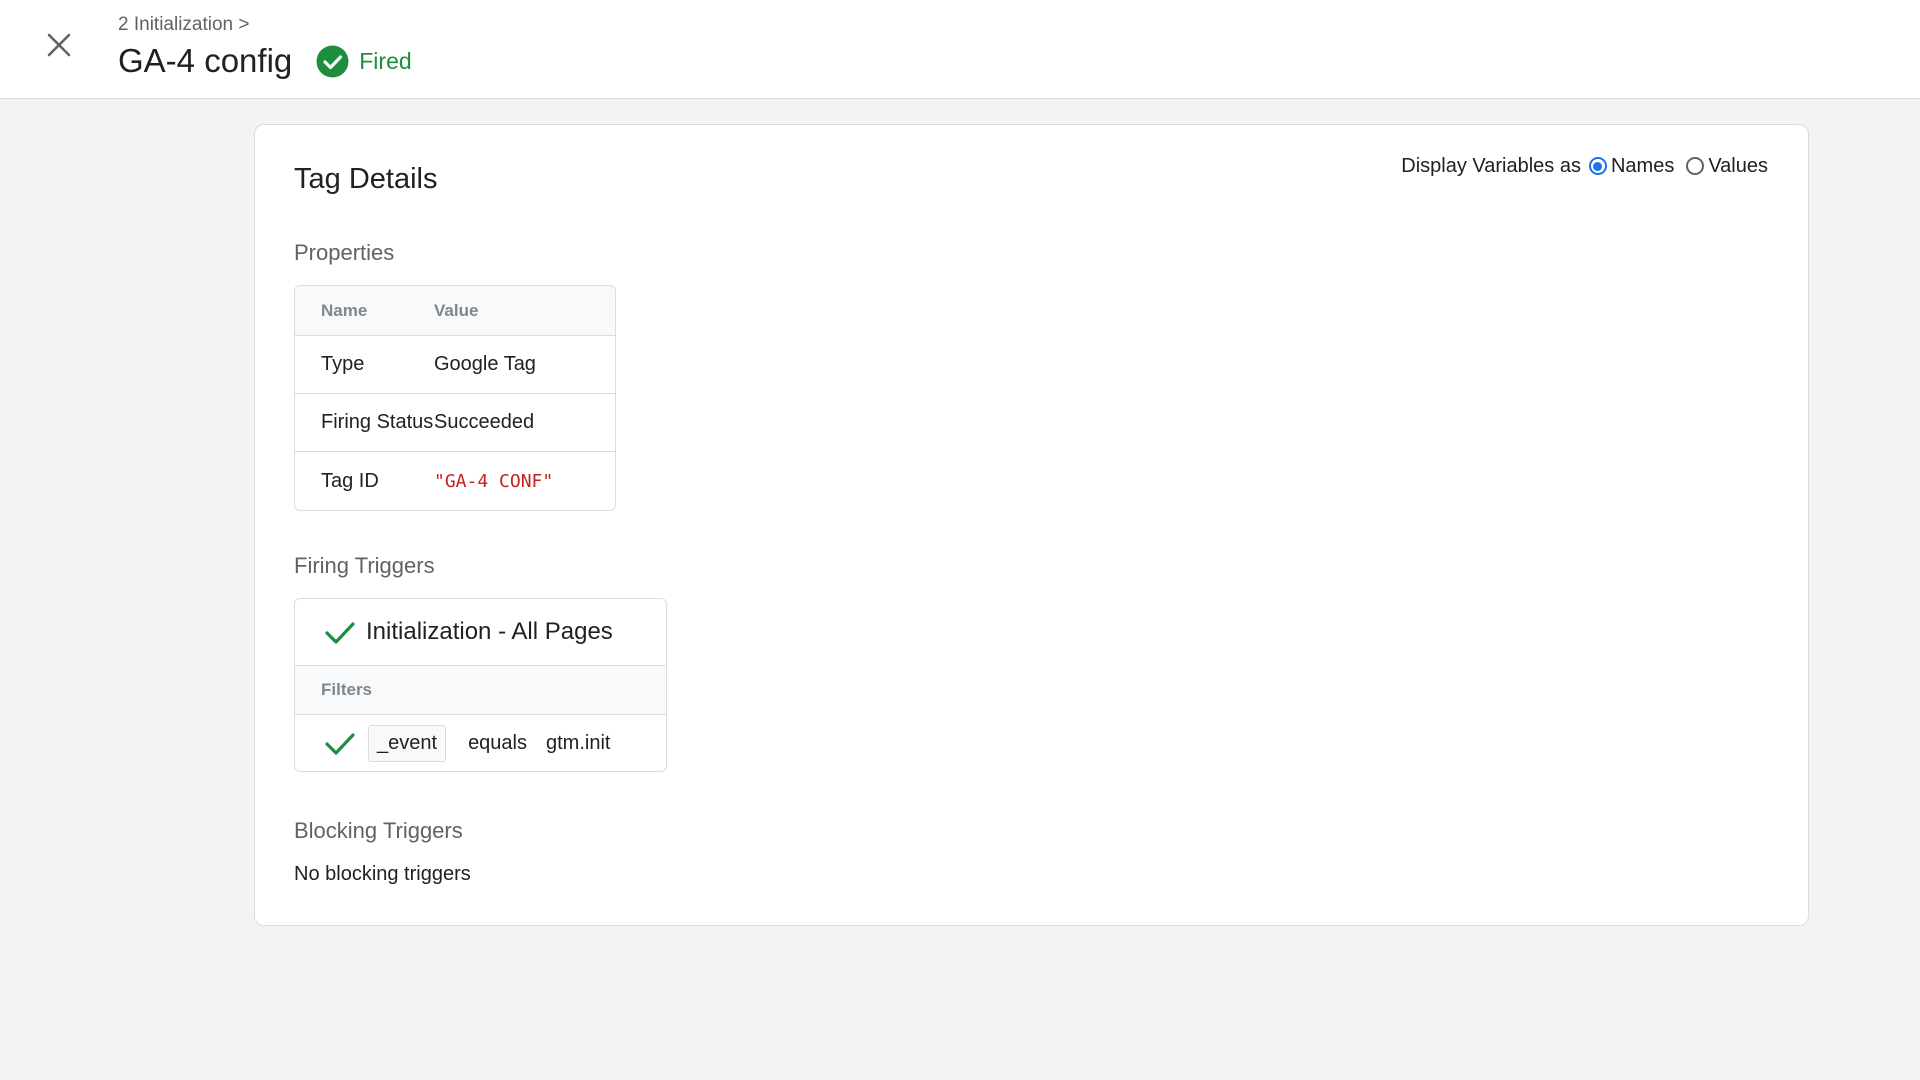  I want to click on title-row: GA-4 config Fired, so click(265, 61).